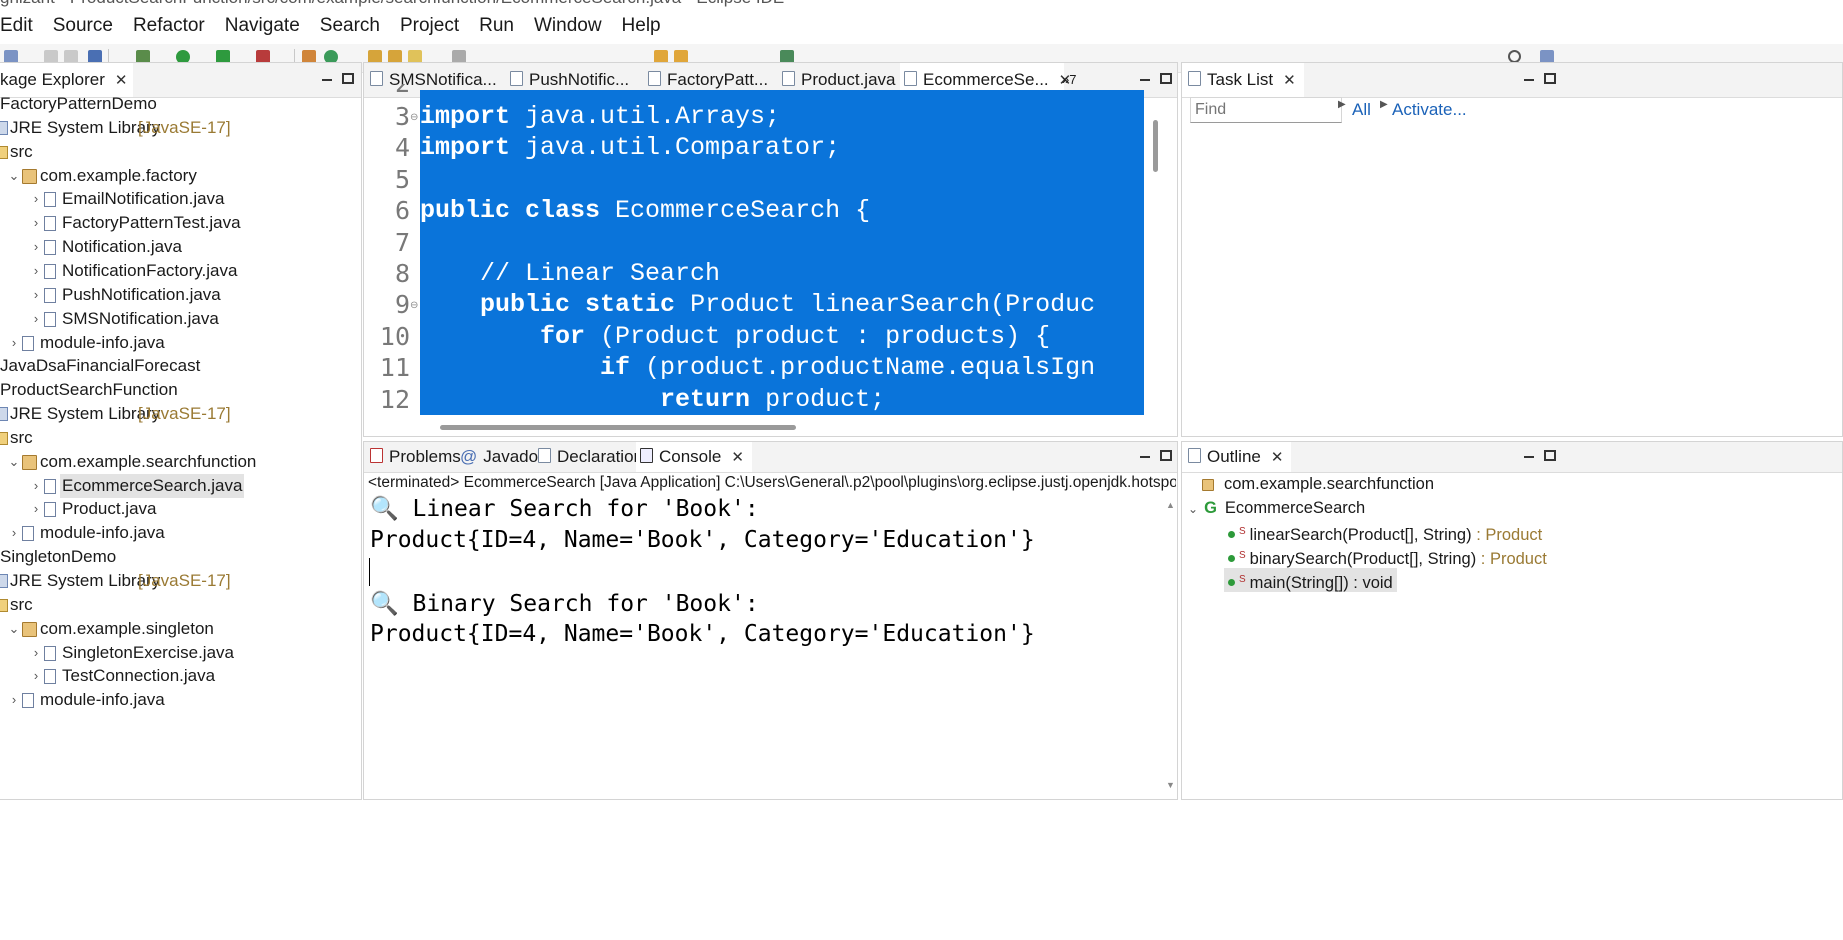 The height and width of the screenshot is (940, 1843). Describe the element at coordinates (140, 318) in the screenshot. I see `tree-item-label: SMSNotification.java` at that location.